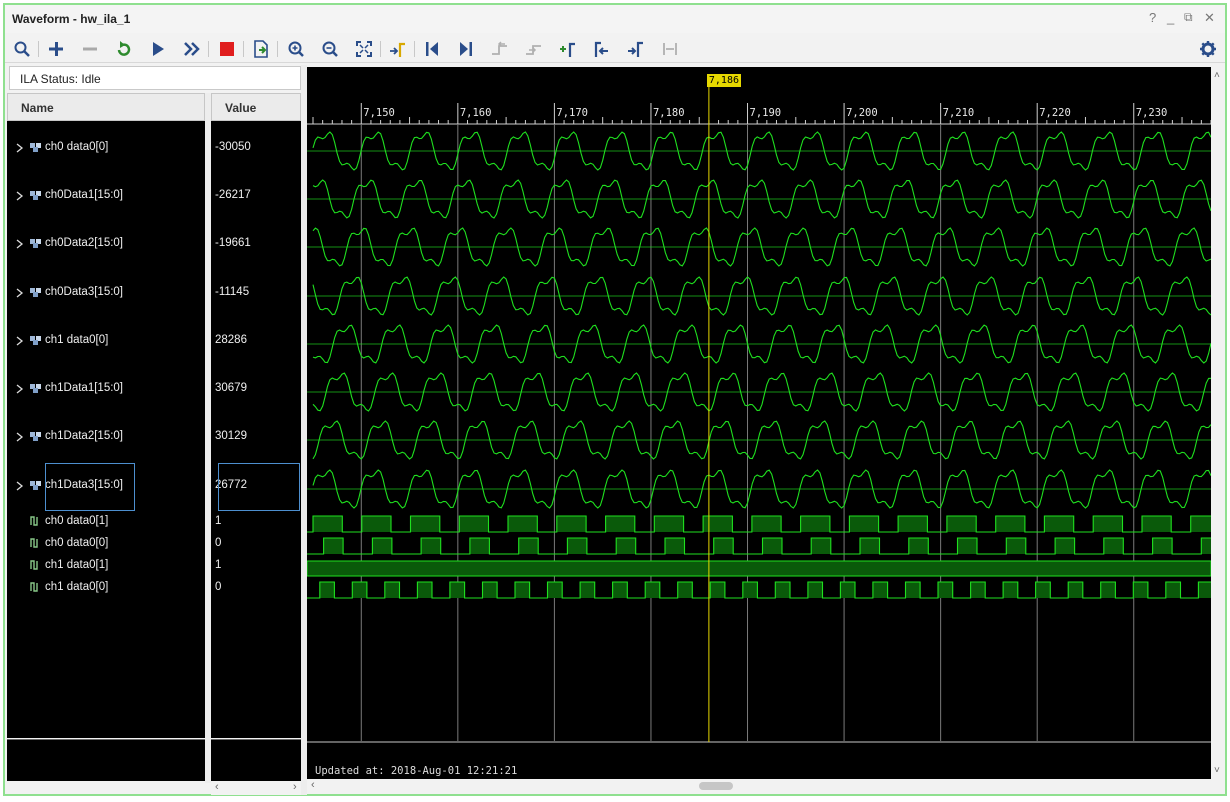  Describe the element at coordinates (106, 107) in the screenshot. I see `name-column-header: Name` at that location.